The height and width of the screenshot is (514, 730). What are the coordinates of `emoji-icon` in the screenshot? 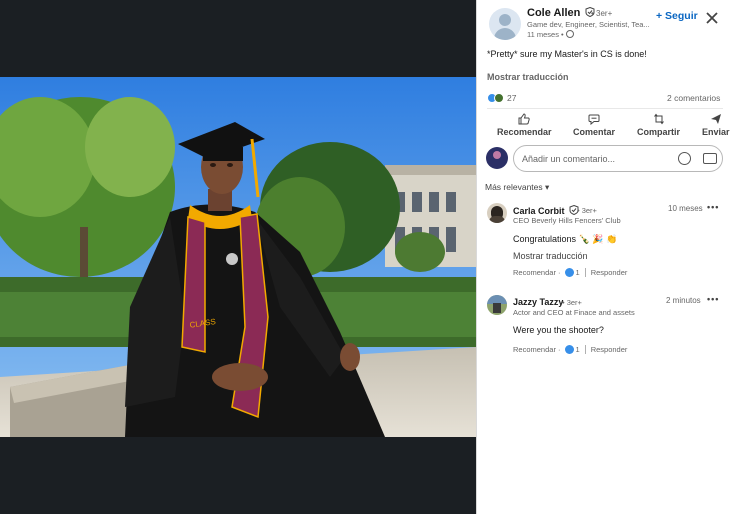 It's located at (684, 158).